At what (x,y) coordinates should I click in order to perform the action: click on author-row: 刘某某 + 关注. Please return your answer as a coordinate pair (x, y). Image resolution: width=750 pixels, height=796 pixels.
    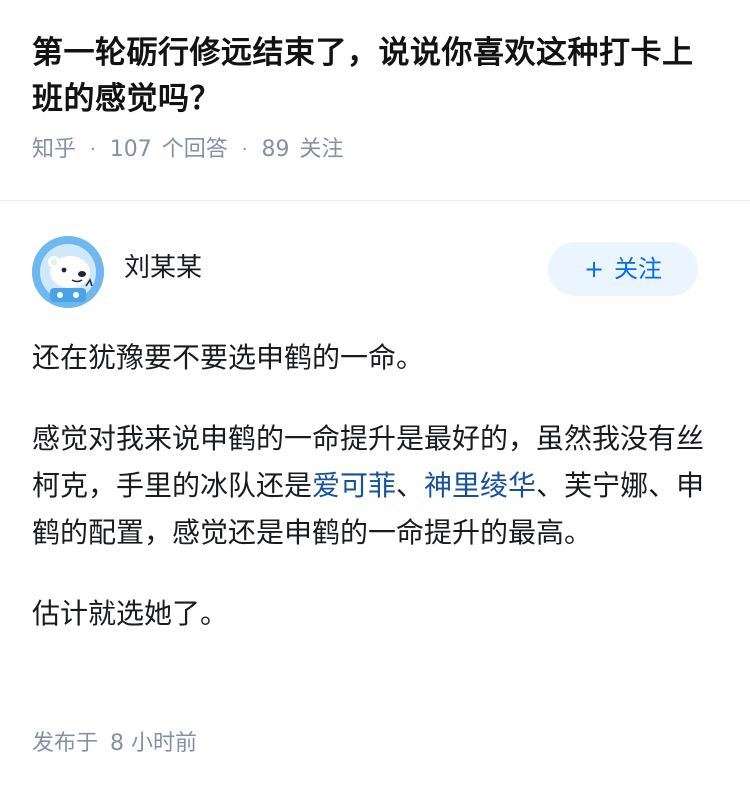
    Looking at the image, I should click on (375, 272).